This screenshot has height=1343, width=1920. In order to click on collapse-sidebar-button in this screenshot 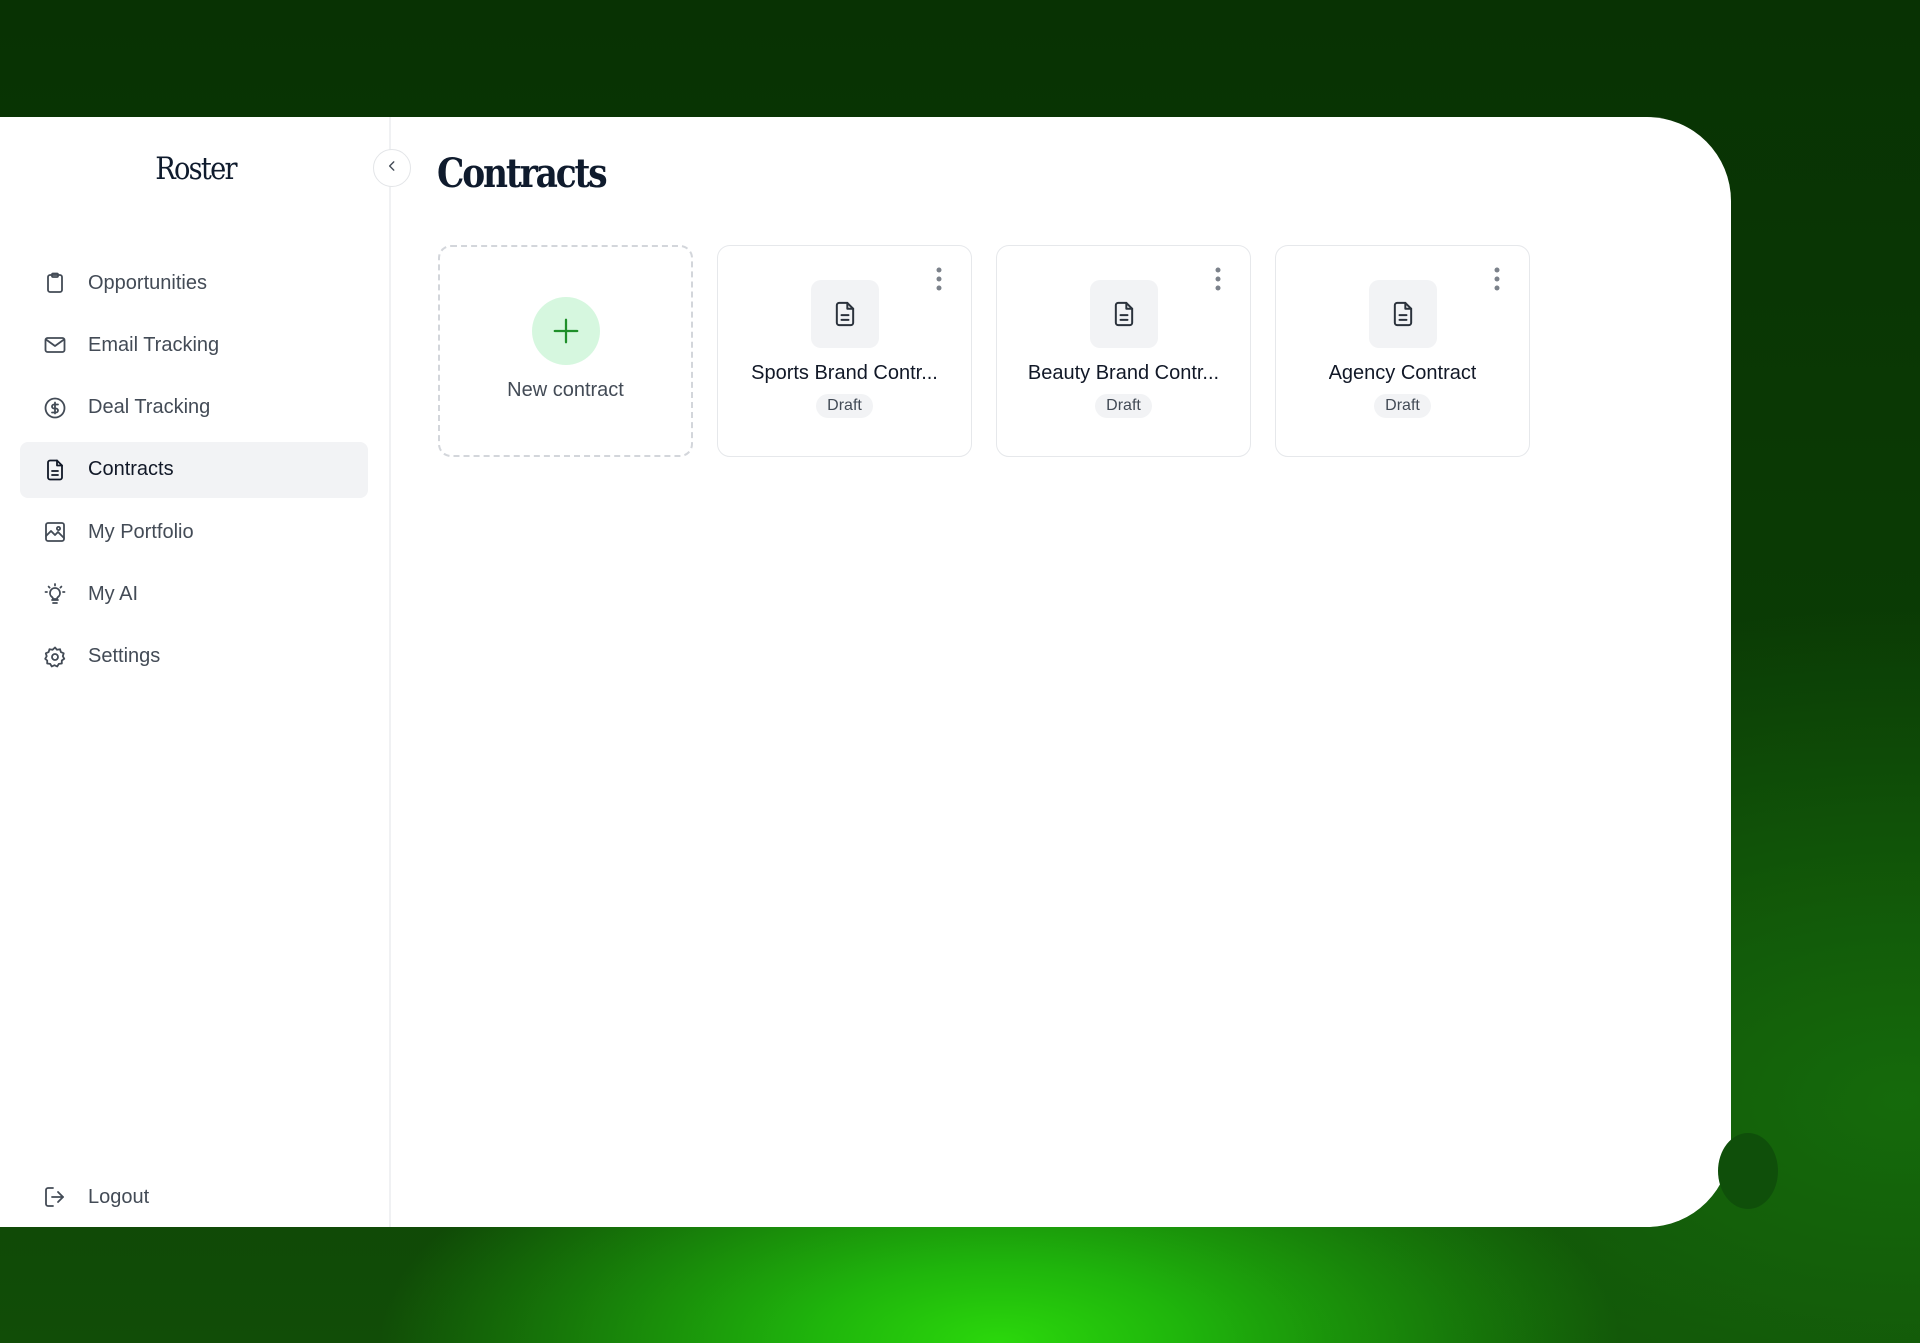, I will do `click(392, 168)`.